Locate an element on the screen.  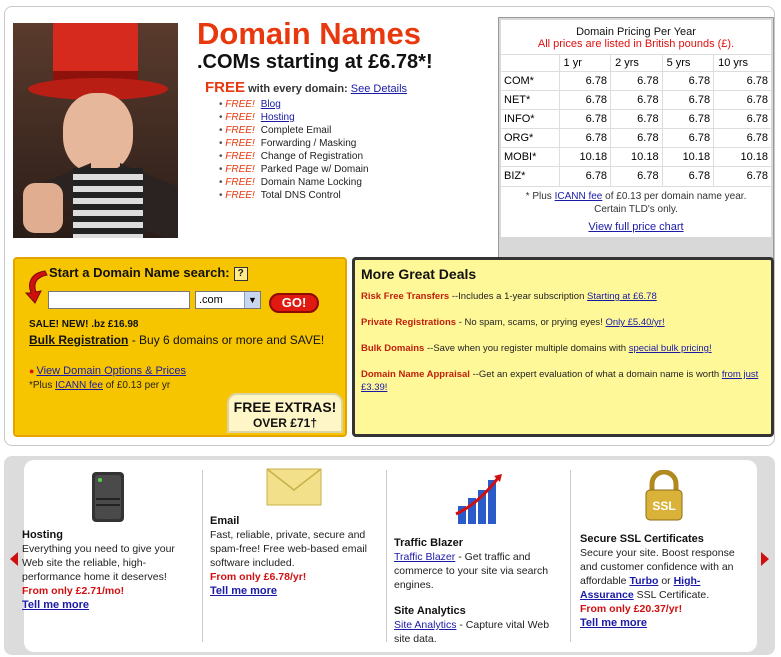
free-with-text: with every domain: is located at coordinates (298, 89).